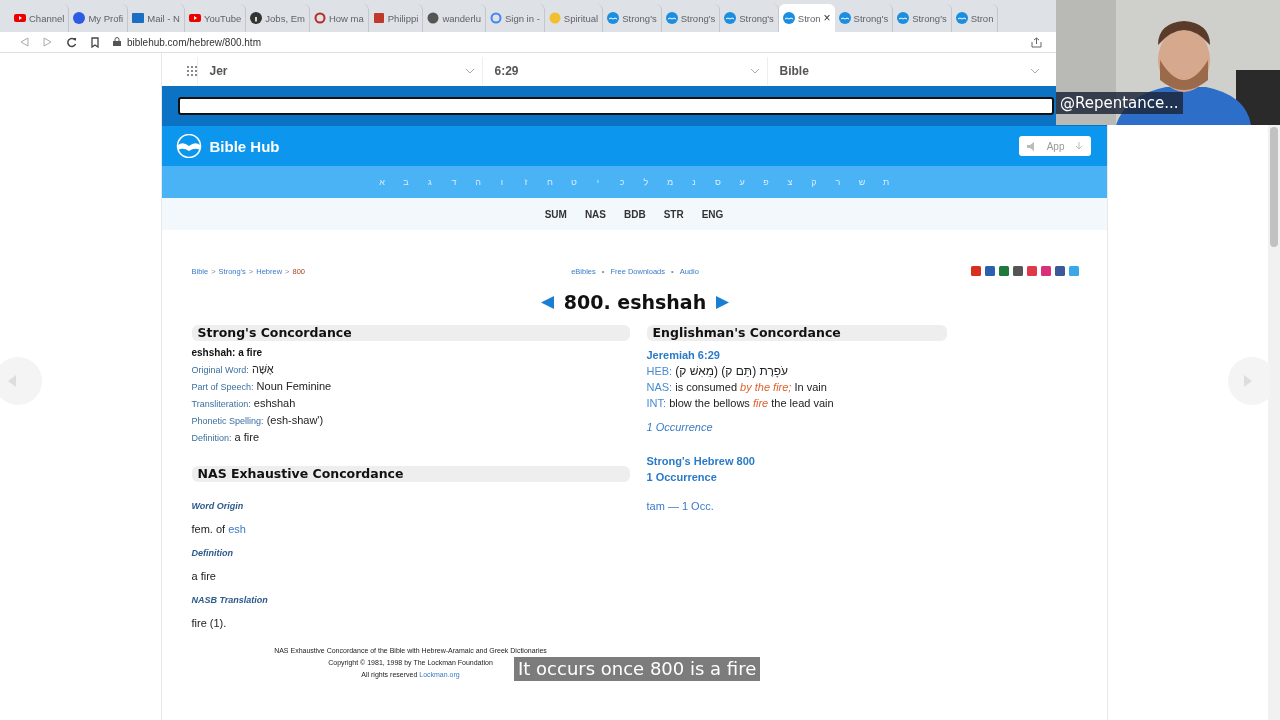  I want to click on field-label: Definition:, so click(211, 438).